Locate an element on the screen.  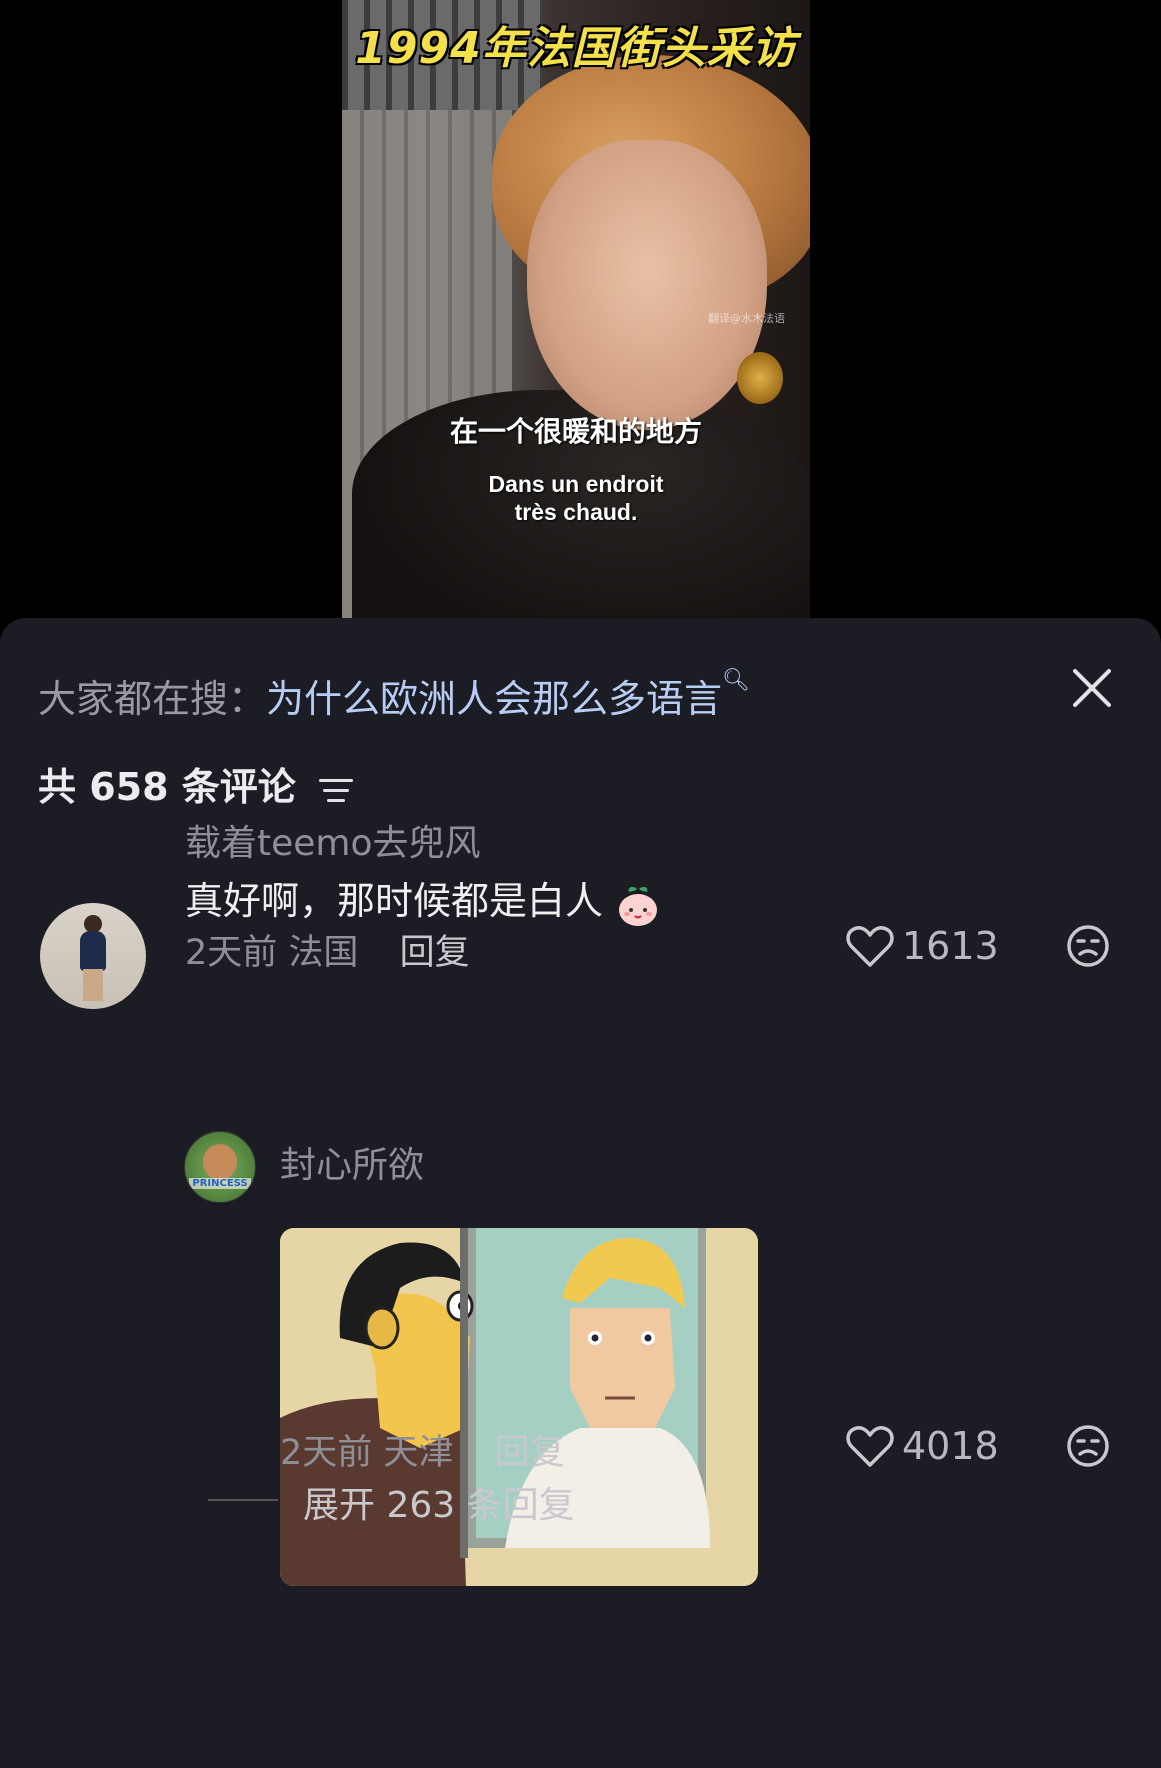
comment-count-label: 共 658 条评论 is located at coordinates (167, 787).